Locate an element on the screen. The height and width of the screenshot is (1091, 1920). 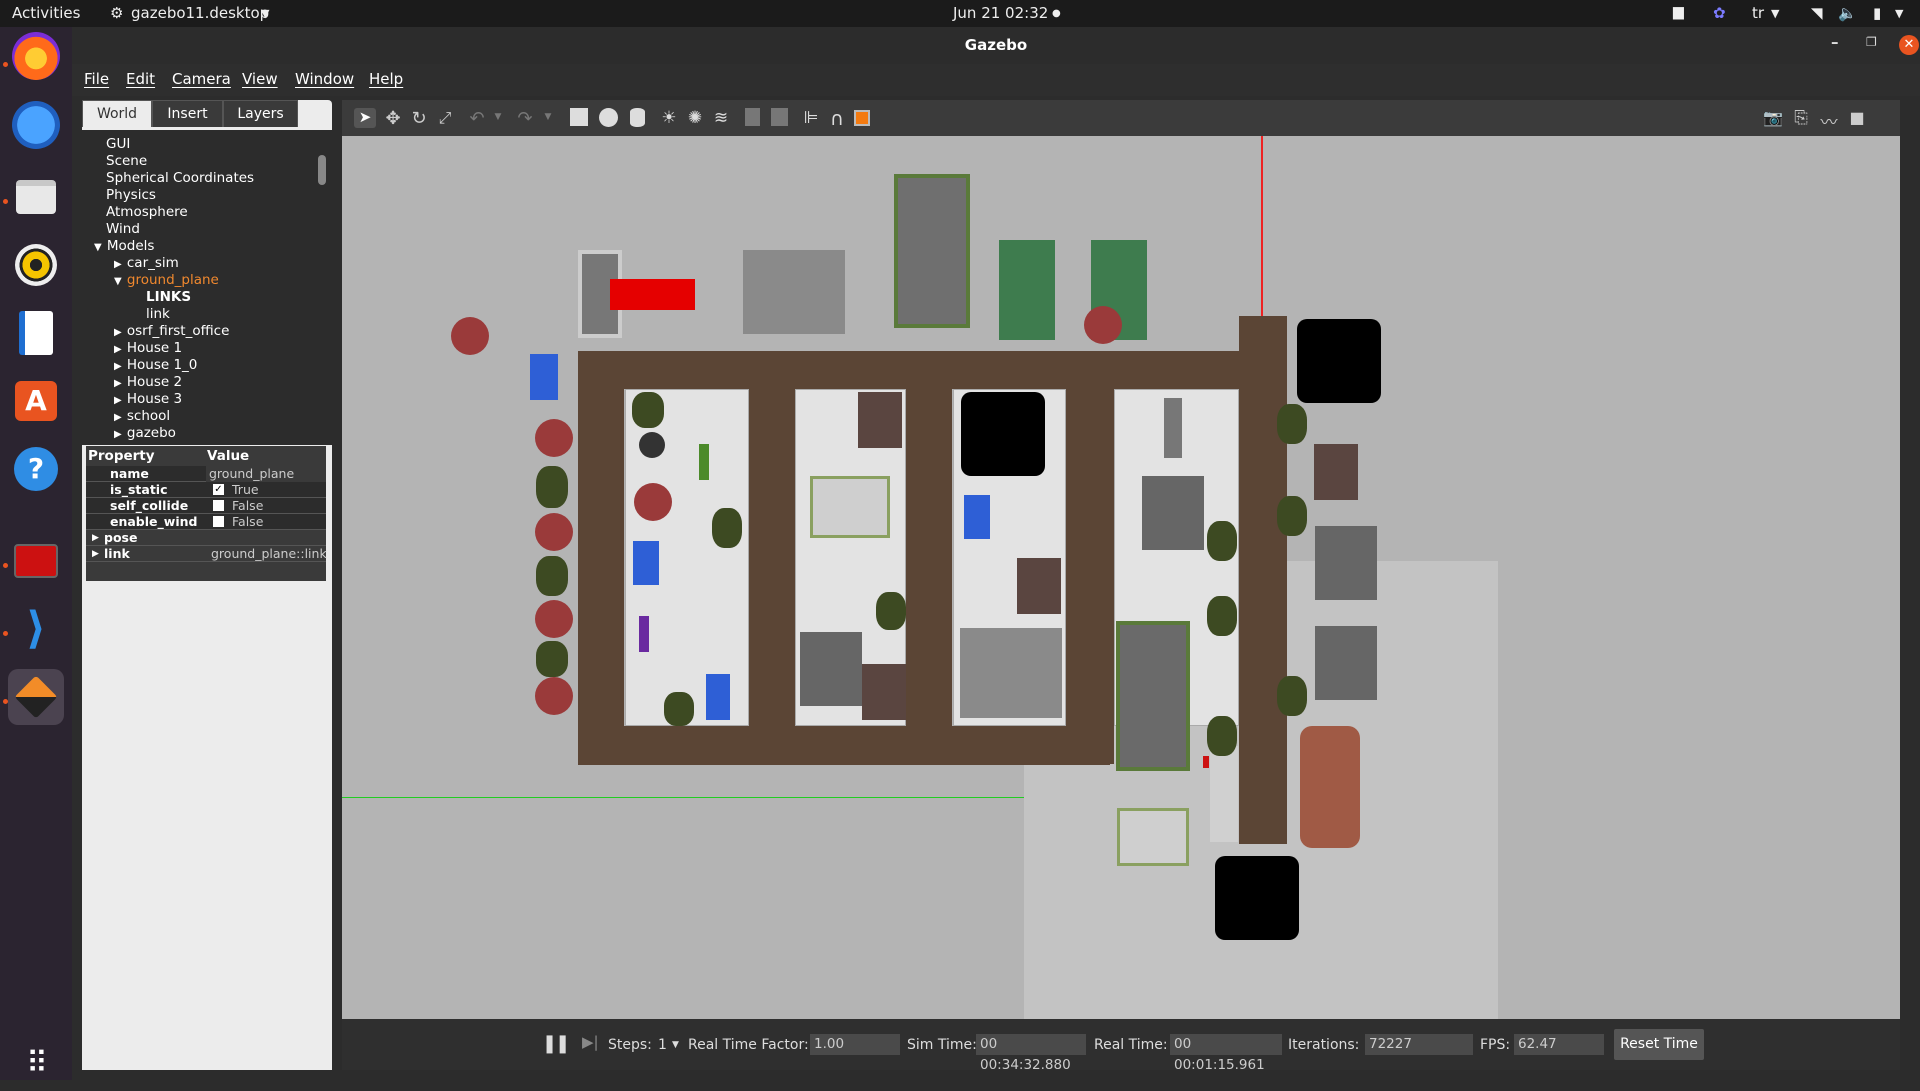
network-tray-icon: ✿ is located at coordinates (1719, 13).